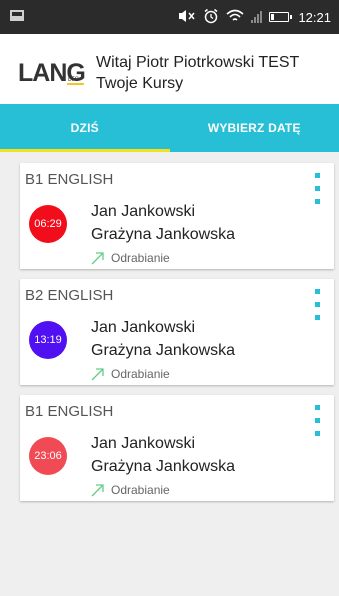  Describe the element at coordinates (48, 340) in the screenshot. I see `time-badge: 13:19` at that location.